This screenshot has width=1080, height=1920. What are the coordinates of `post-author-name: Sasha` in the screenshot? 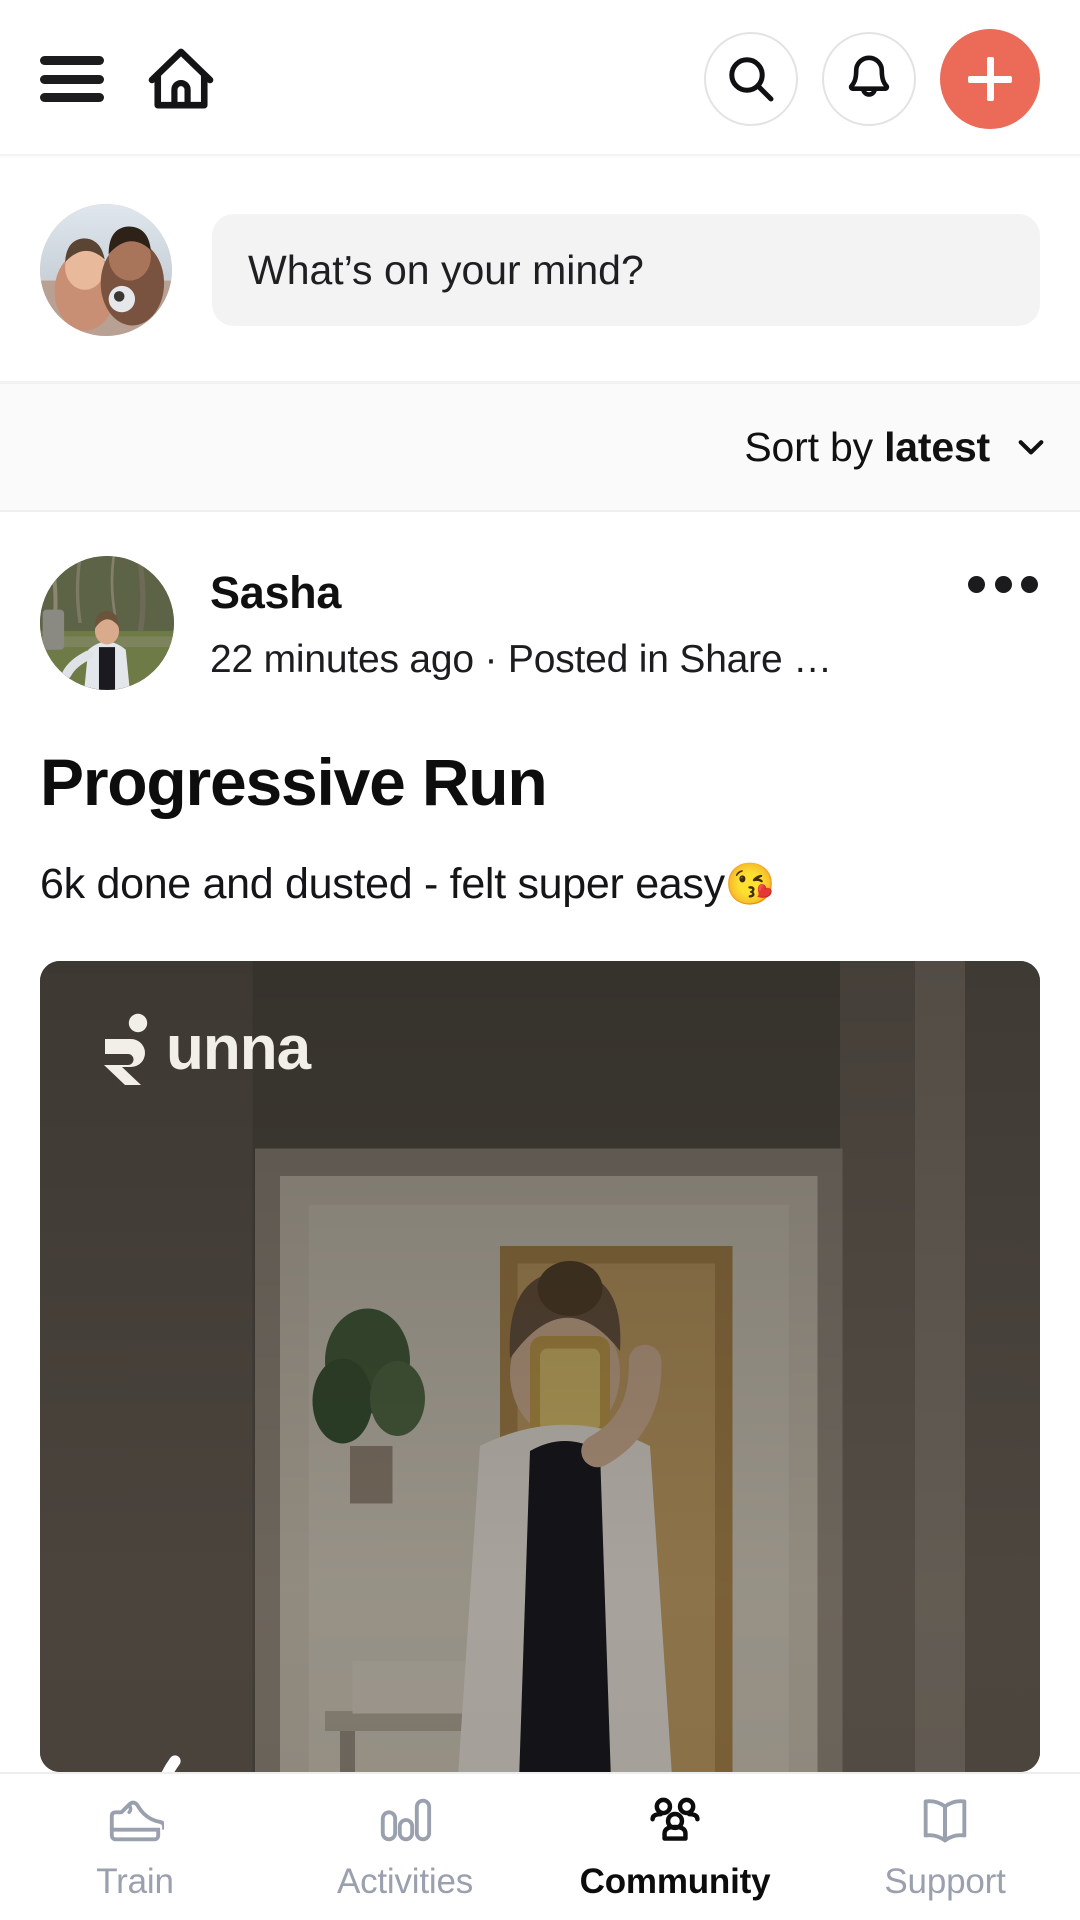 It's located at (625, 593).